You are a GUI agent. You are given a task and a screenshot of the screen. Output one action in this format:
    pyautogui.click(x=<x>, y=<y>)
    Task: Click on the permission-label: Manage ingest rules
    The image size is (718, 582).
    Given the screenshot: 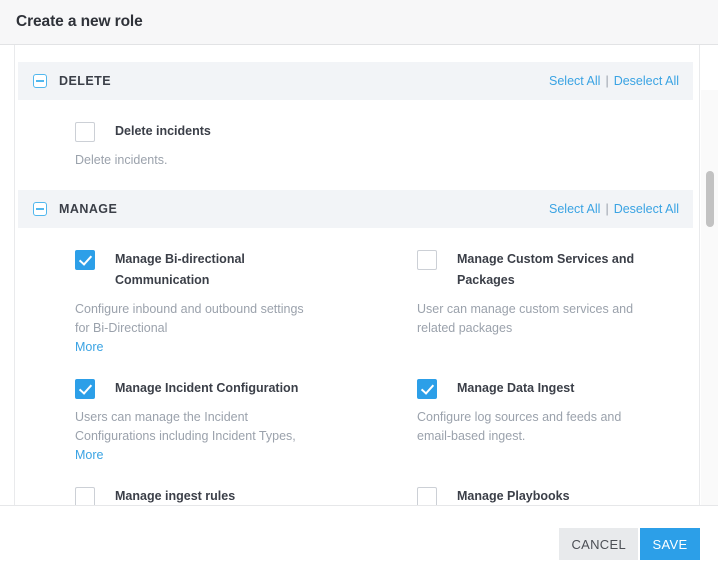 What is the action you would take?
    pyautogui.click(x=175, y=496)
    